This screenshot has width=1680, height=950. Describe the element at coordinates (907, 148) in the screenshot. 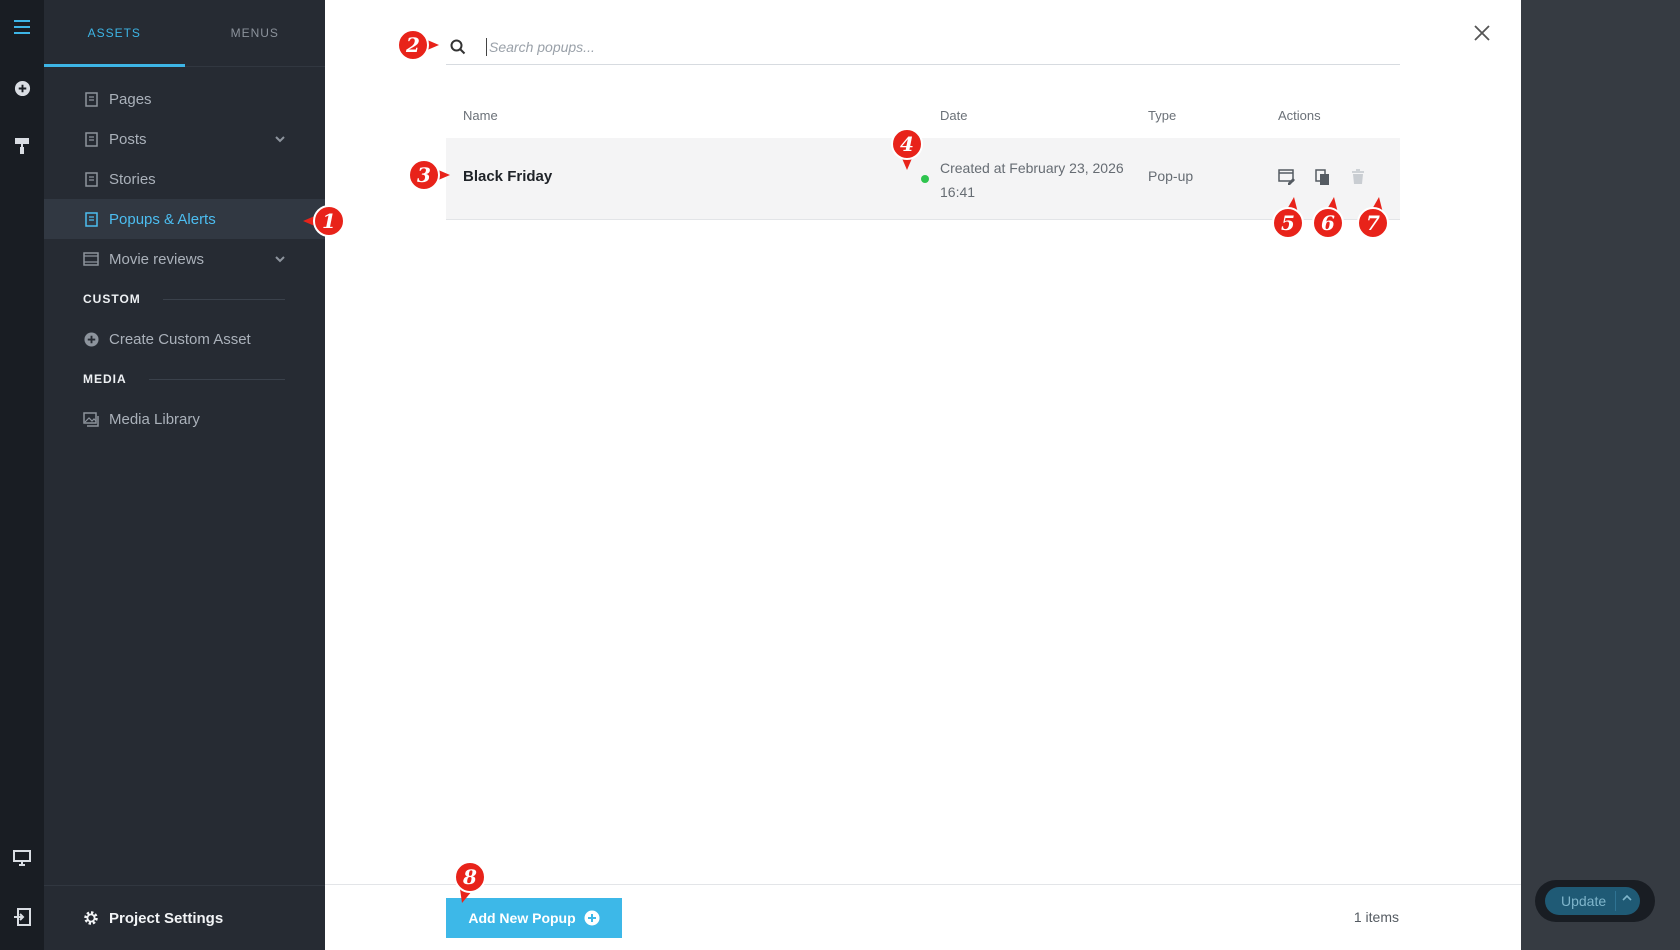

I see `annotation-badge-4: 4` at that location.